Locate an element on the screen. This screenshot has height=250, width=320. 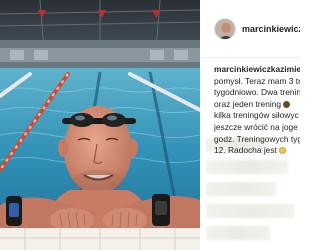
post-header: marcinkiewiczk is located at coordinates (250, 29).